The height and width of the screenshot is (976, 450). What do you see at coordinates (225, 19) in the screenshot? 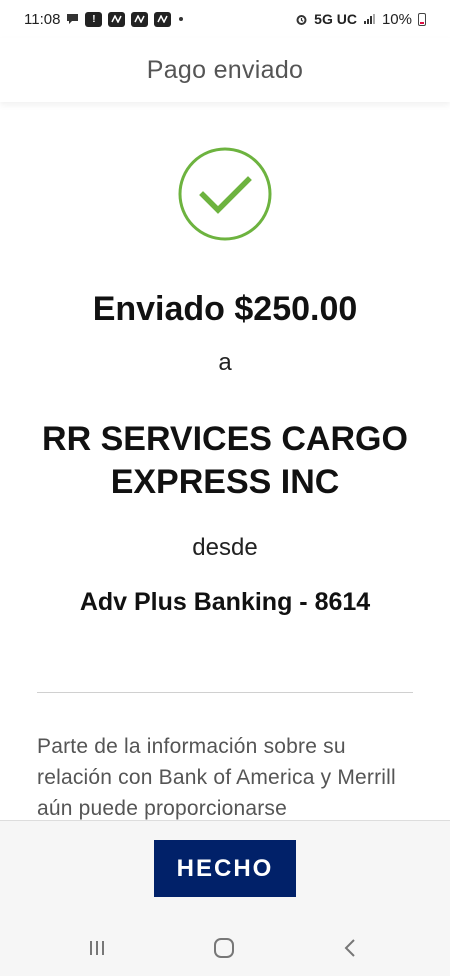
I see `status-bar: 11:08 ! 5G UC 10%` at bounding box center [225, 19].